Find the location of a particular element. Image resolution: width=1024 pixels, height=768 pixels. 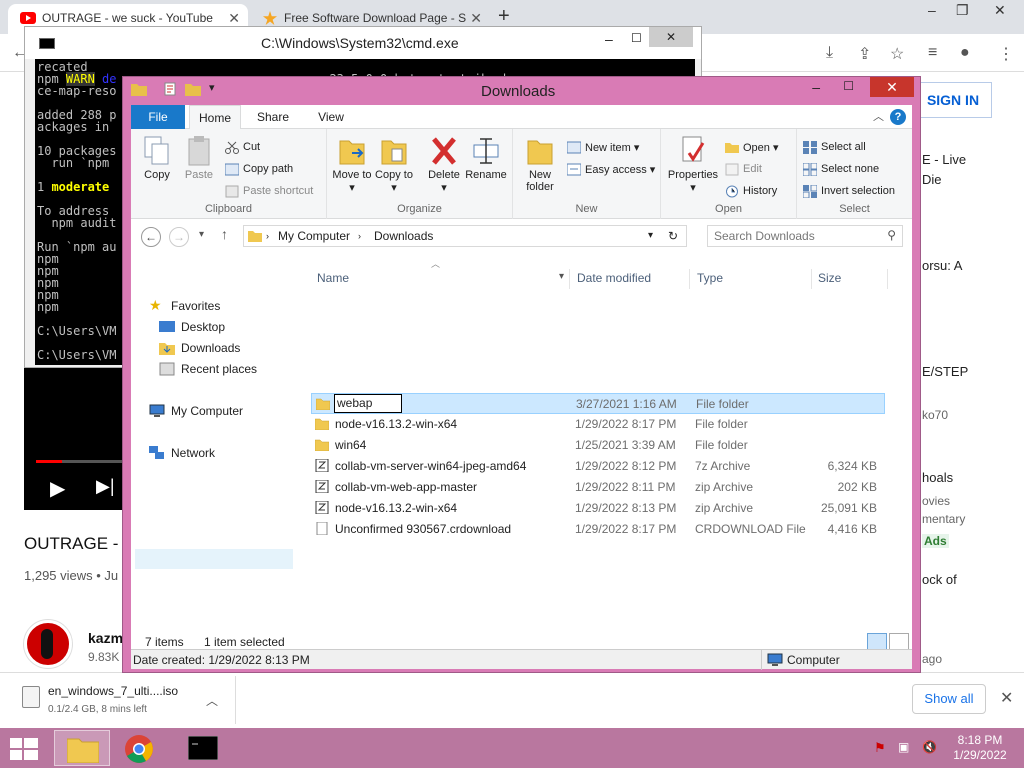

column-dropdown-icon: ▾ is located at coordinates (561, 276).